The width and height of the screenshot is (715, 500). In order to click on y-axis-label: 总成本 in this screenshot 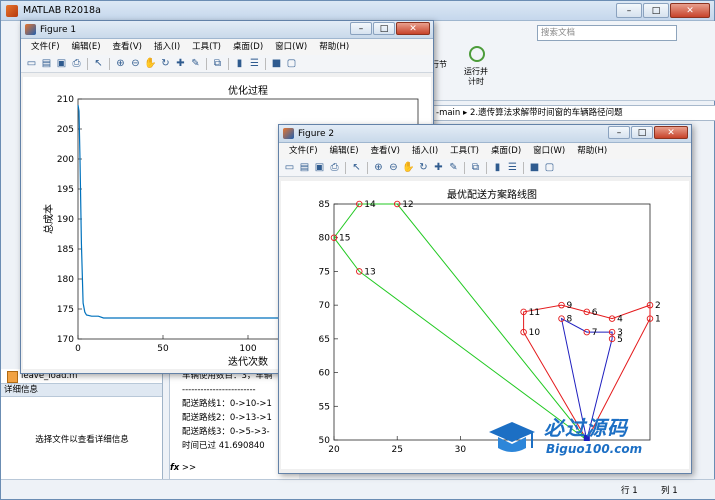, I will do `click(48, 219)`.